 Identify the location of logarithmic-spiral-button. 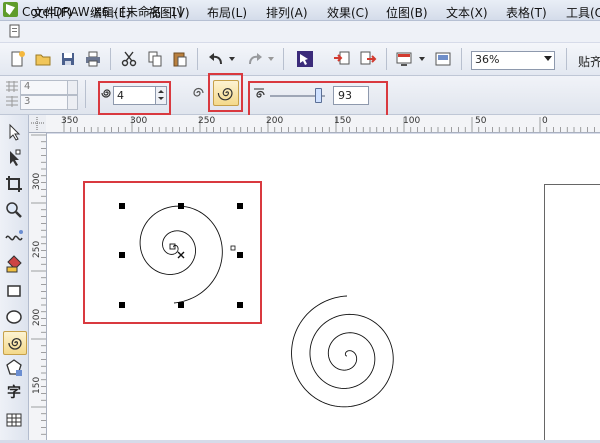
(226, 93).